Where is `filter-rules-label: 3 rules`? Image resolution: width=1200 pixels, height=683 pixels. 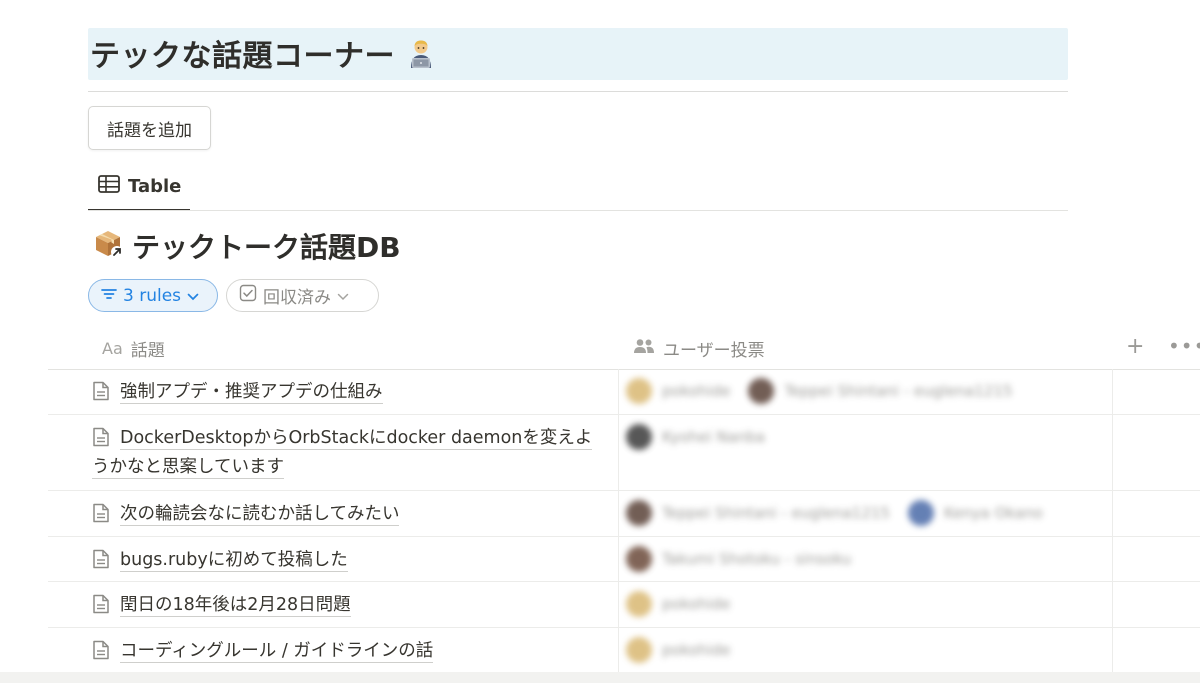
filter-rules-label: 3 rules is located at coordinates (152, 295).